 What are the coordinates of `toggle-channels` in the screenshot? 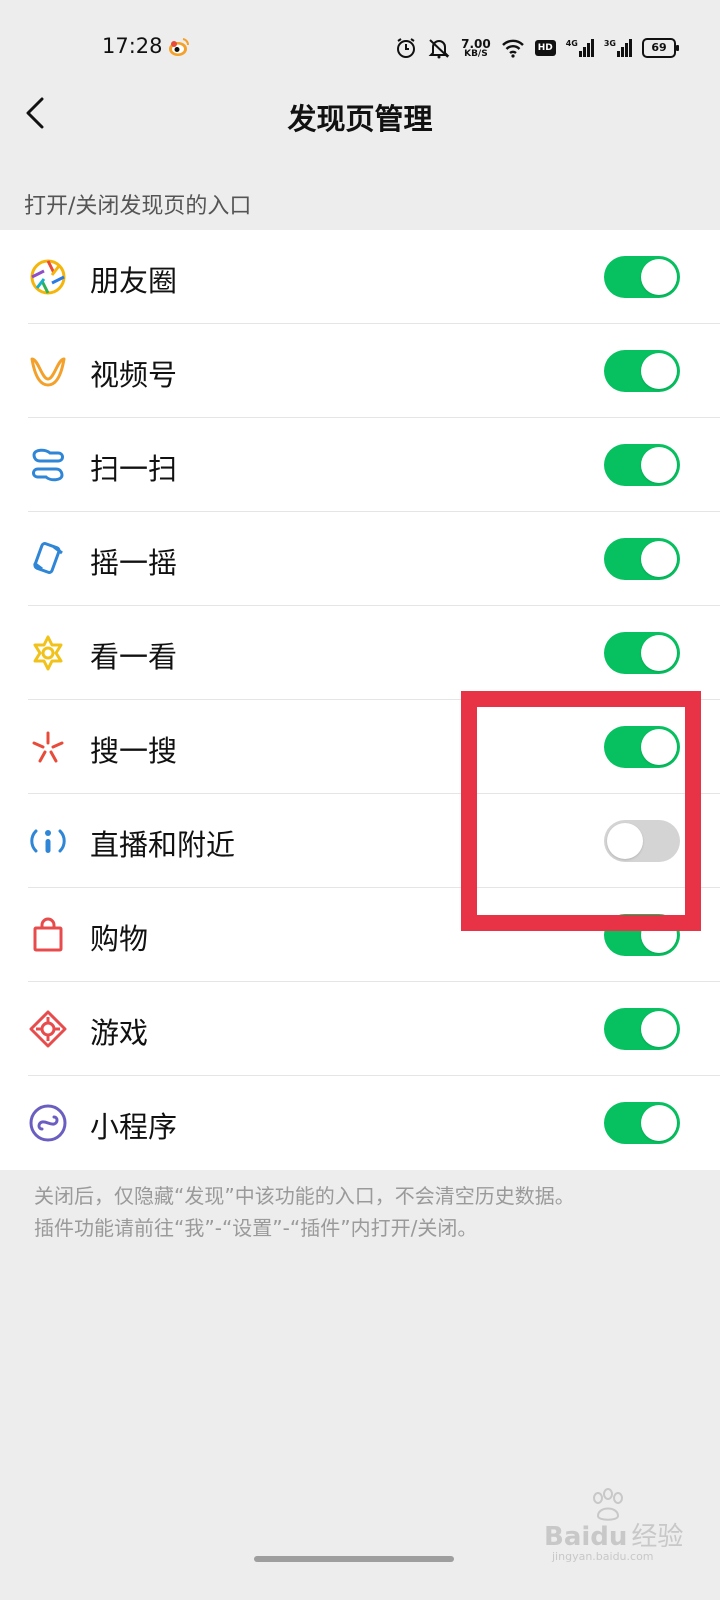 It's located at (642, 371).